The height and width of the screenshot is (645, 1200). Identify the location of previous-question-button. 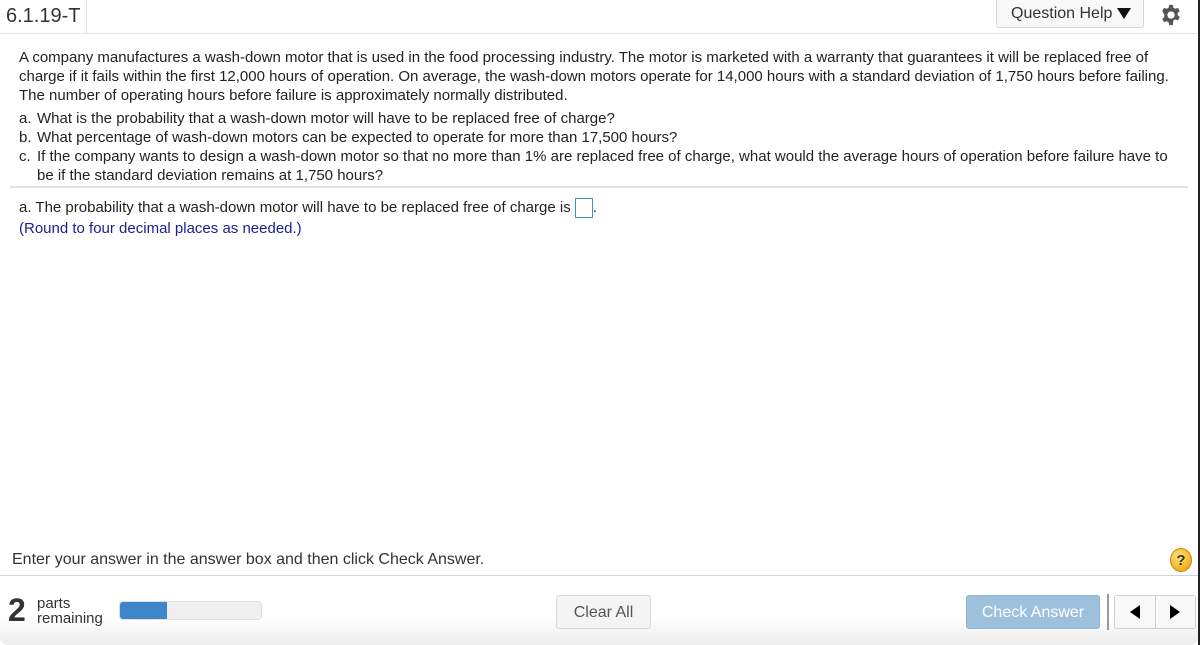
(1135, 612).